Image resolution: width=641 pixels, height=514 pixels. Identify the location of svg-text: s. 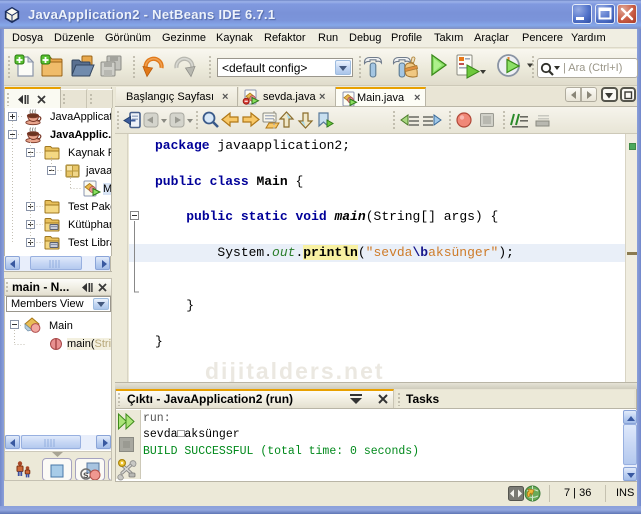
(86, 475).